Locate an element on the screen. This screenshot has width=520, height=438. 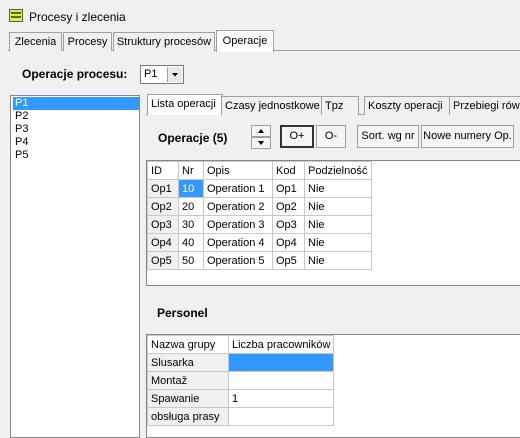
tab-struktury-procesow: Struktury procesów is located at coordinates (164, 41).